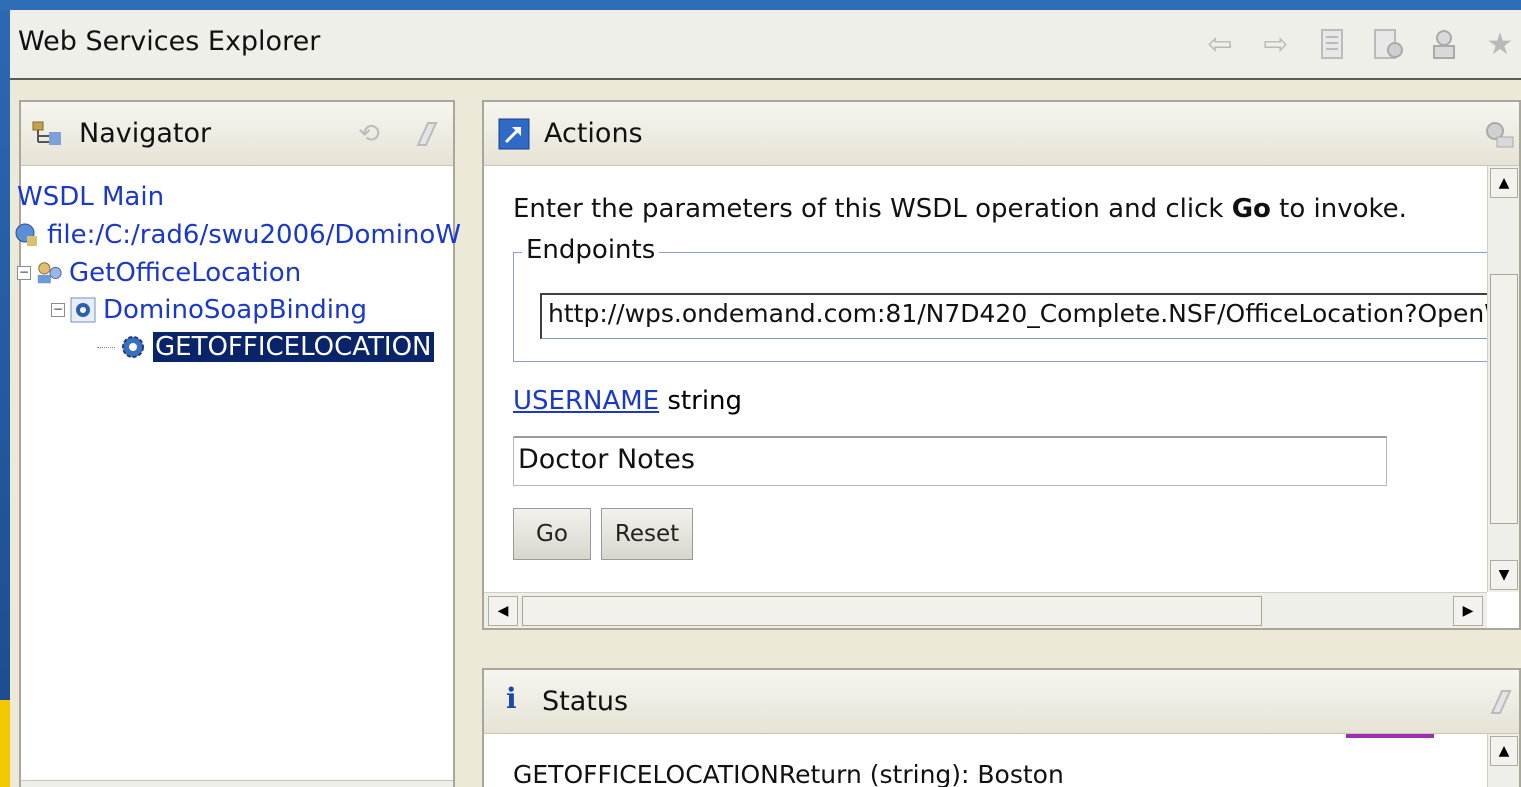 The image size is (1521, 787). Describe the element at coordinates (647, 534) in the screenshot. I see `reset-button: Reset` at that location.